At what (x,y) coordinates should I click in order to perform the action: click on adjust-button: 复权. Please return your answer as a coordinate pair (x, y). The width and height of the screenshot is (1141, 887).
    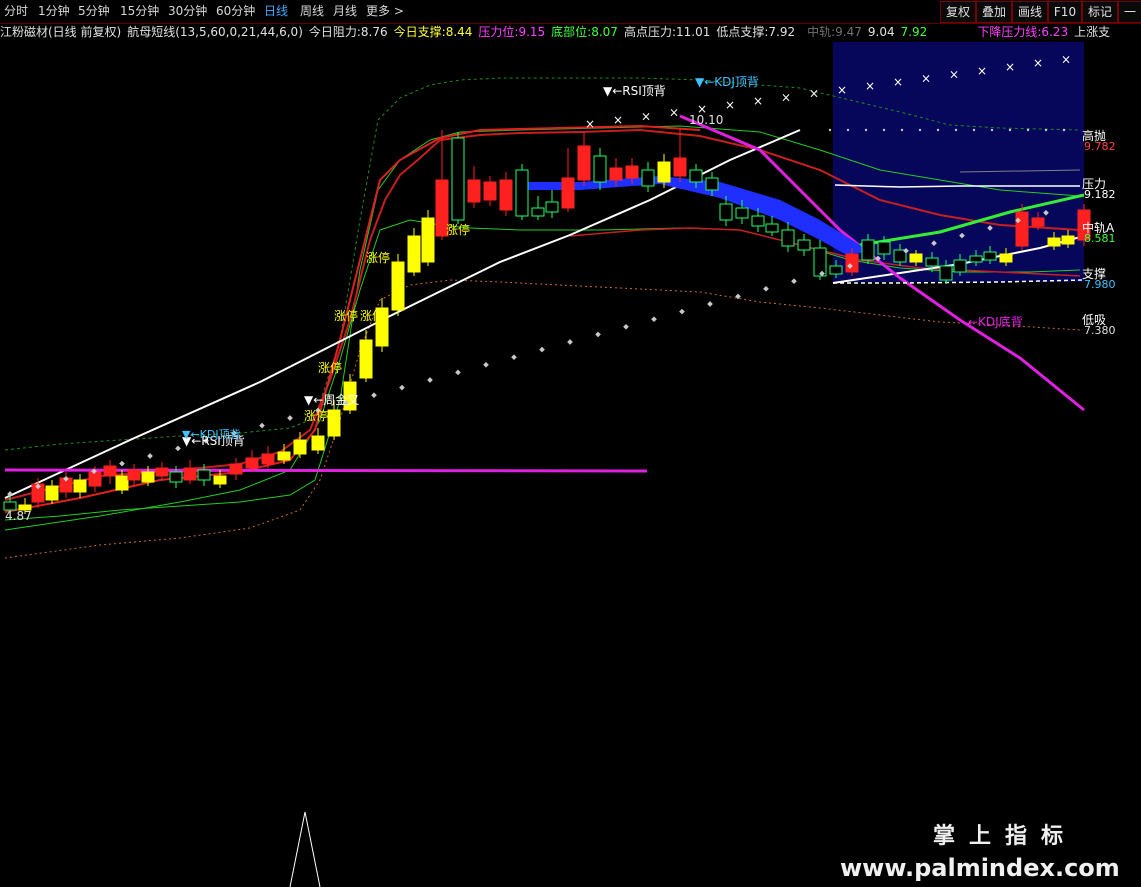
    Looking at the image, I should click on (958, 12).